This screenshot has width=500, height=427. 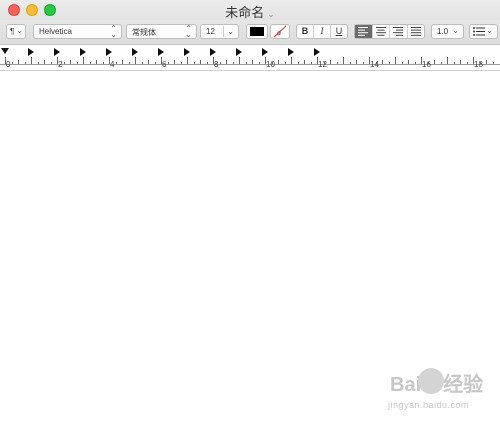 I want to click on up-down-arrows-icon: ⌃ ⌄, so click(x=188, y=31).